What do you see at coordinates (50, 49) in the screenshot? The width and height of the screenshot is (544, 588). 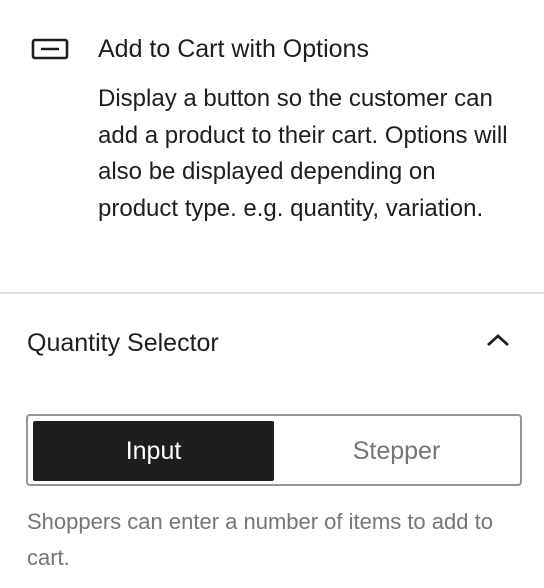 I see `button-icon` at bounding box center [50, 49].